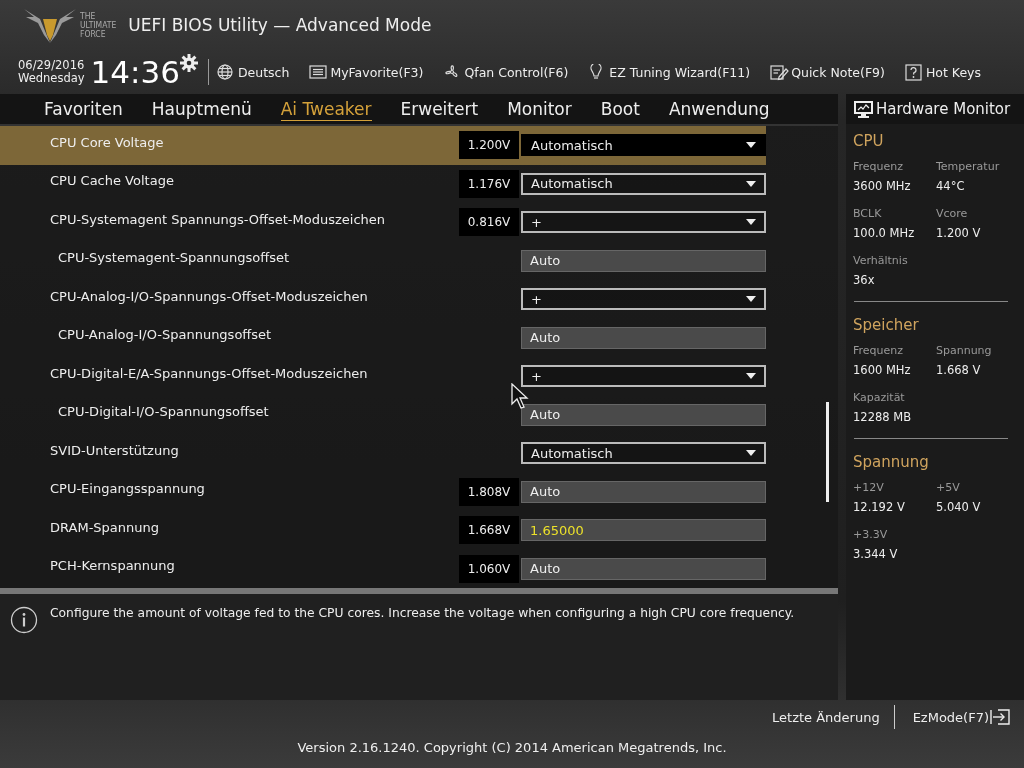 The width and height of the screenshot is (1024, 768). Describe the element at coordinates (24, 620) in the screenshot. I see `info-icon` at that location.